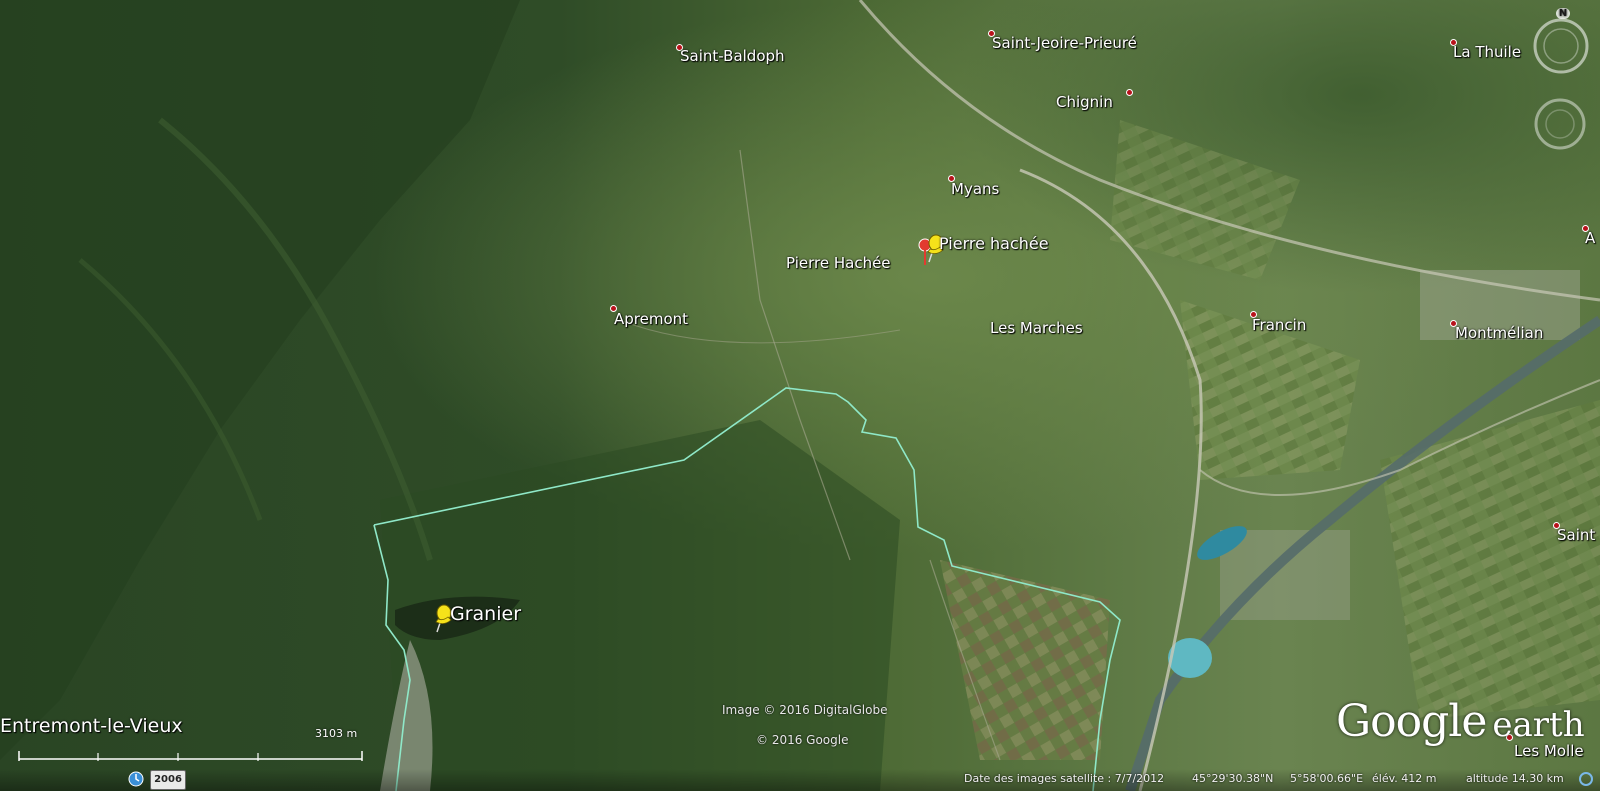 The height and width of the screenshot is (791, 1600). I want to click on latitude-readout: 45°29'30.38"N, so click(1233, 778).